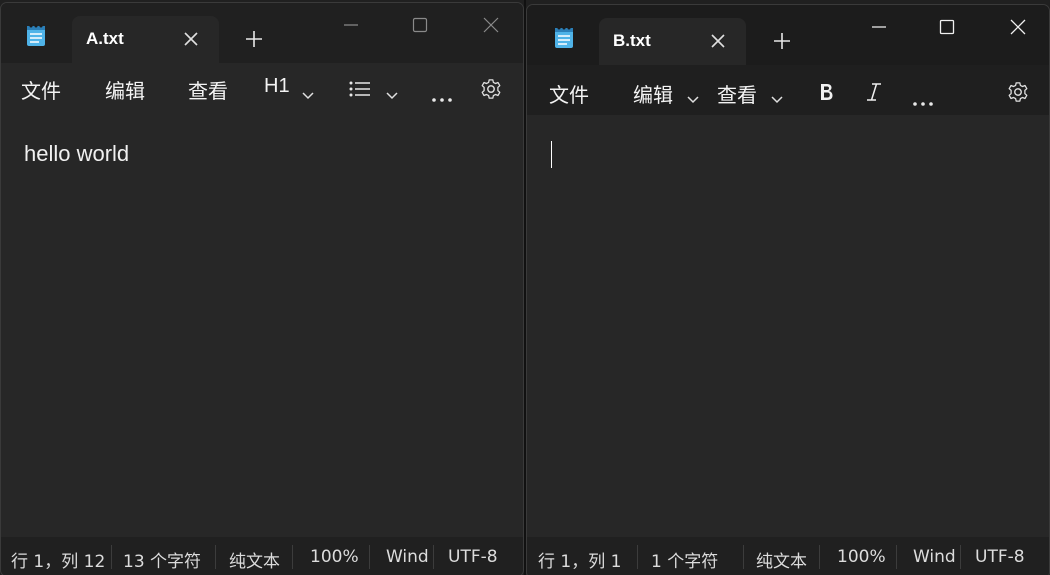  I want to click on tab-title: A.txt, so click(105, 38).